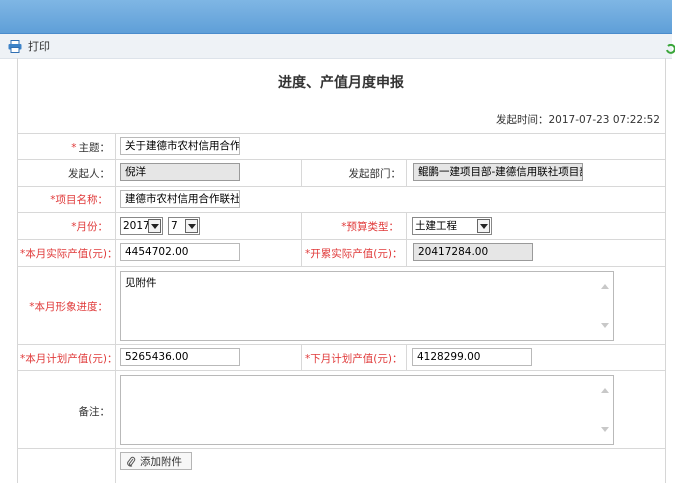 This screenshot has height=483, width=678. I want to click on budget-type-label: *预算类型：, so click(370, 227).